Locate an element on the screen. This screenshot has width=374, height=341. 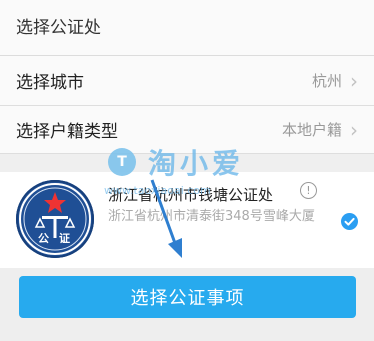
selected-city-value: 杭州 is located at coordinates (326, 81).